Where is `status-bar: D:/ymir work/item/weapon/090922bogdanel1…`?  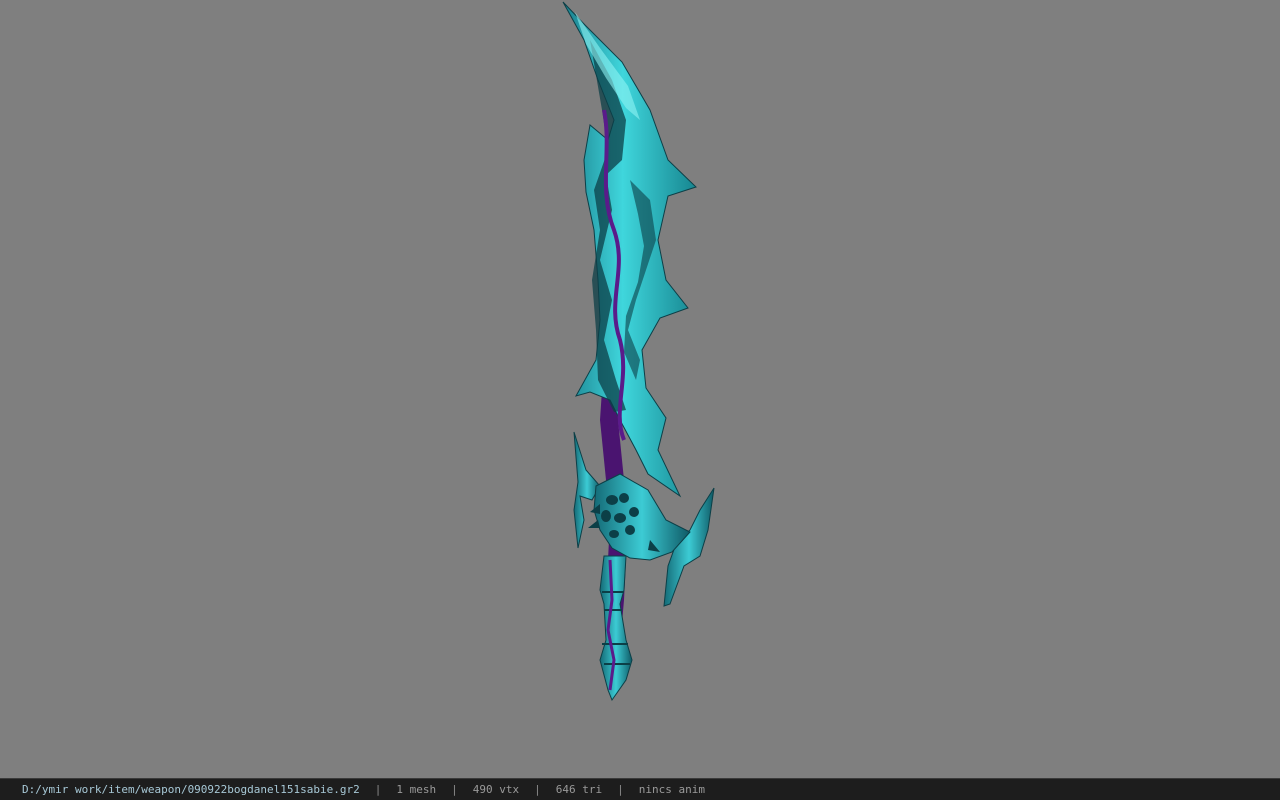
status-bar: D:/ymir work/item/weapon/090922bogdanel1… is located at coordinates (640, 789).